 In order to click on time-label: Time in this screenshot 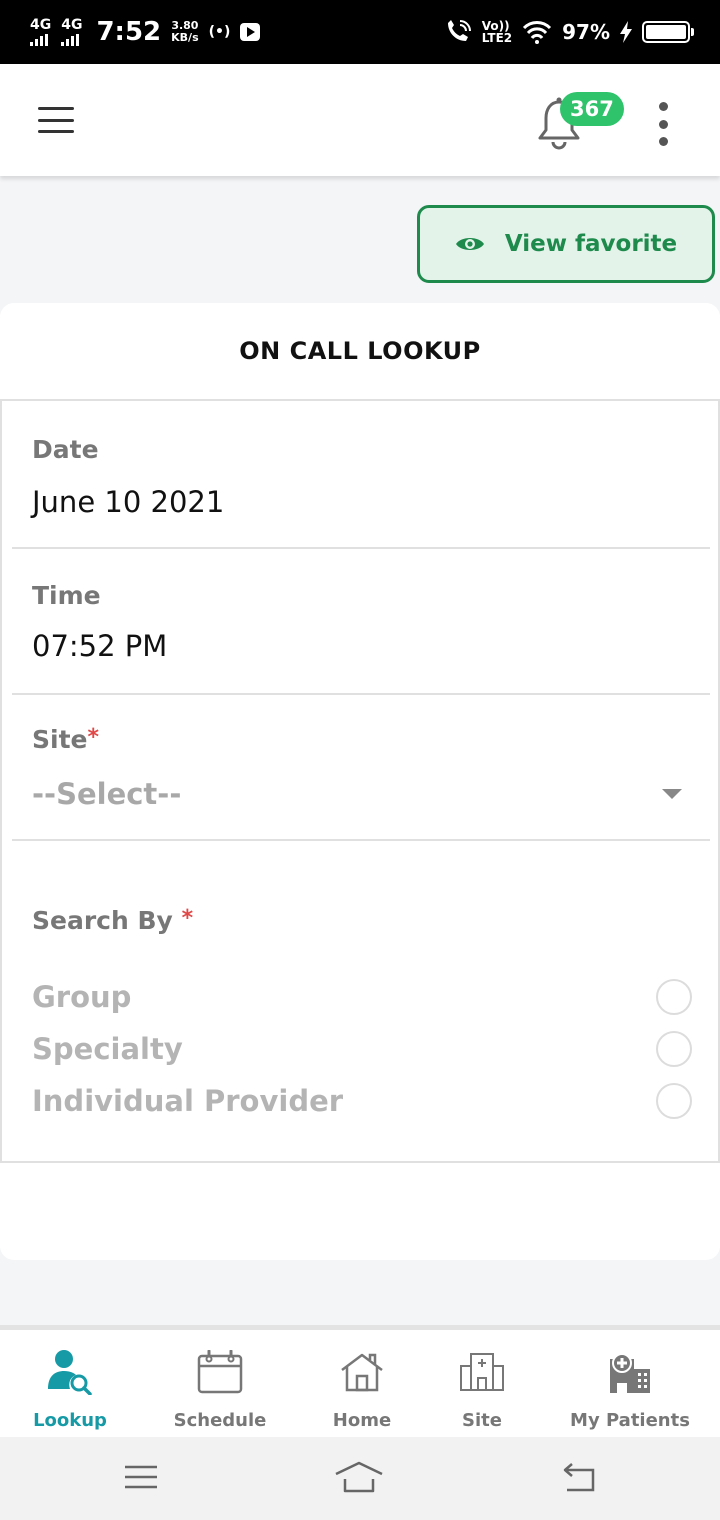, I will do `click(66, 595)`.